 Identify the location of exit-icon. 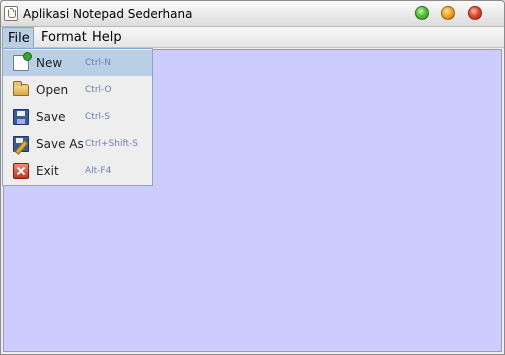
(21, 171).